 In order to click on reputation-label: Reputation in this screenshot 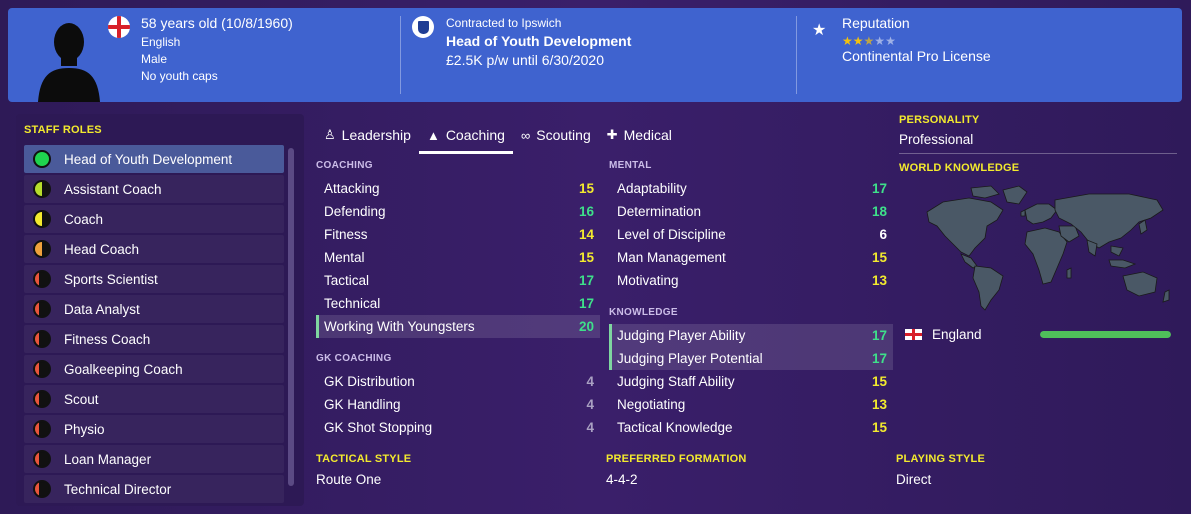, I will do `click(876, 23)`.